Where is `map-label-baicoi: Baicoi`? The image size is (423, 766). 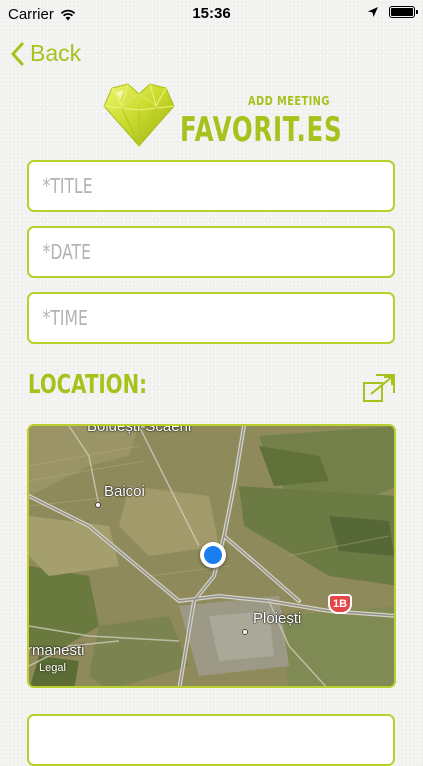
map-label-baicoi: Baicoi is located at coordinates (124, 491).